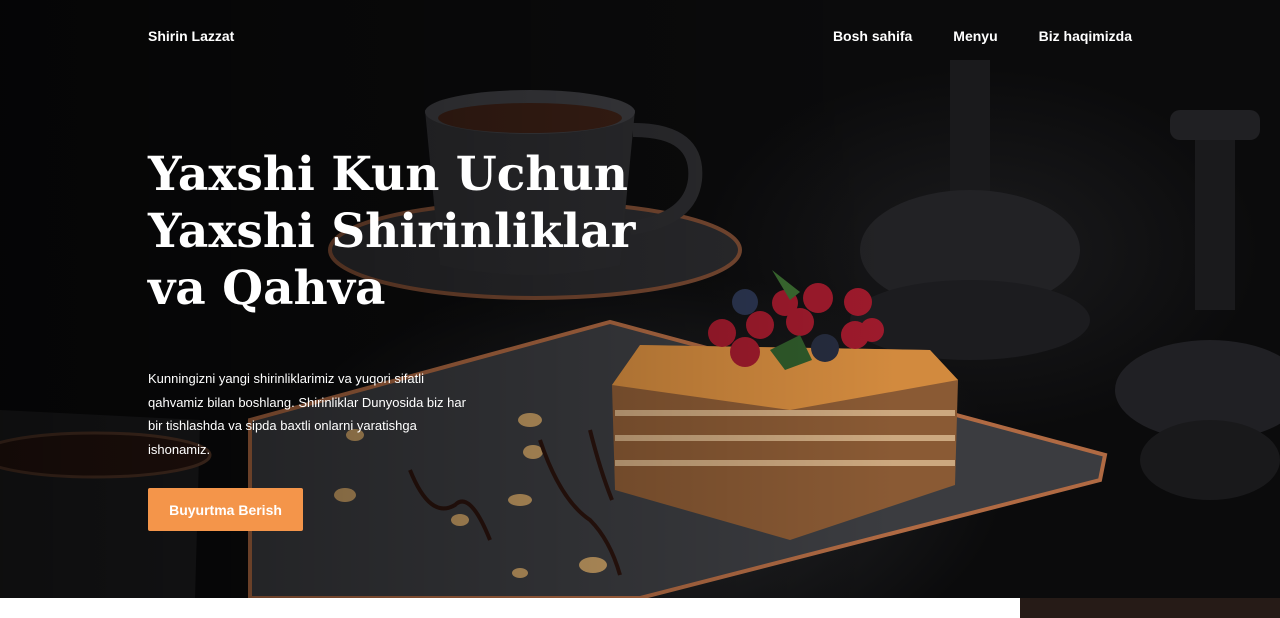 This screenshot has width=1280, height=618. What do you see at coordinates (191, 36) in the screenshot?
I see `brand-logo: Shirin Lazzat` at bounding box center [191, 36].